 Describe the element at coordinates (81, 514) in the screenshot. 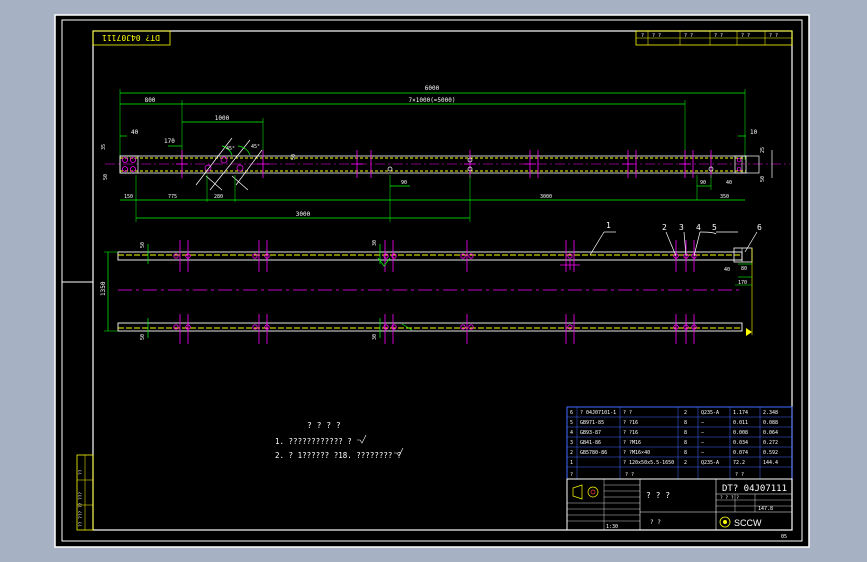

I see `side-box-text: ?? ??? ??` at that location.